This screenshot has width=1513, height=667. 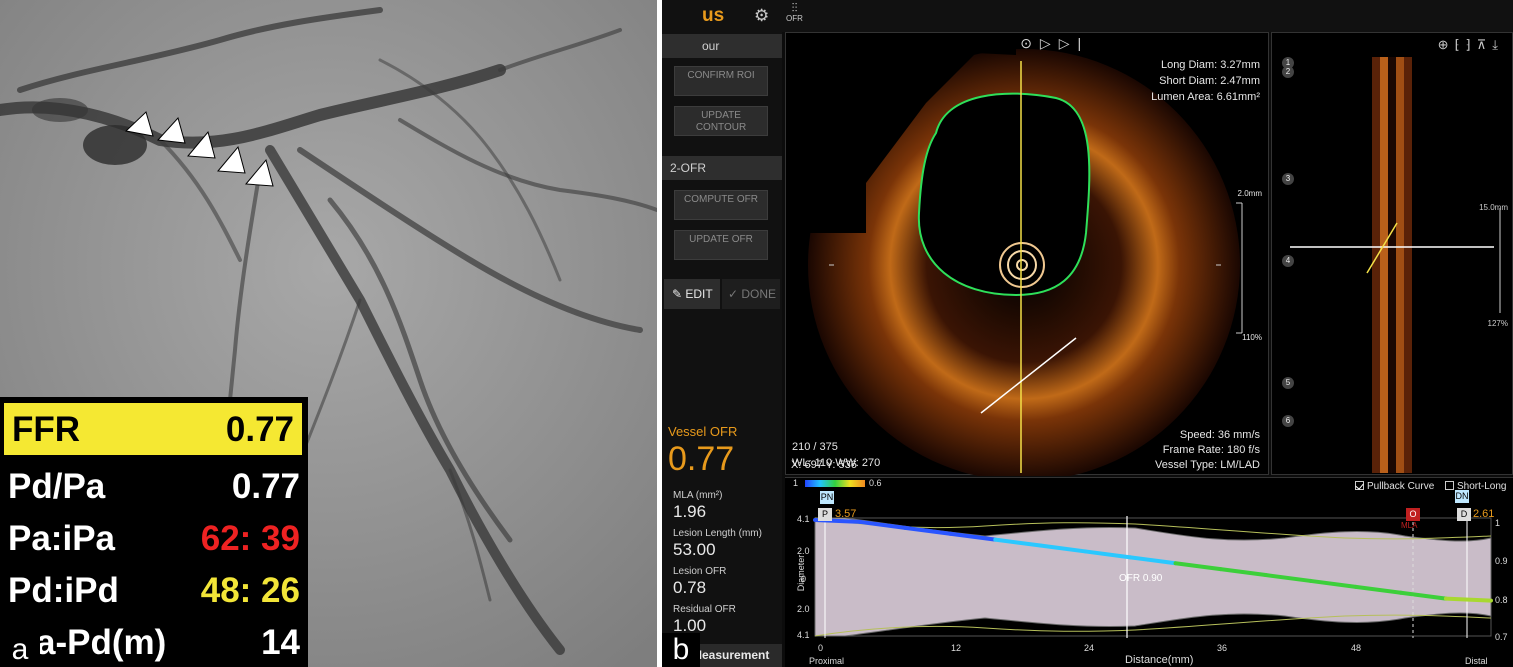 I want to click on ofr-settings-button: ⫶⫶ OFR, so click(x=794, y=12).